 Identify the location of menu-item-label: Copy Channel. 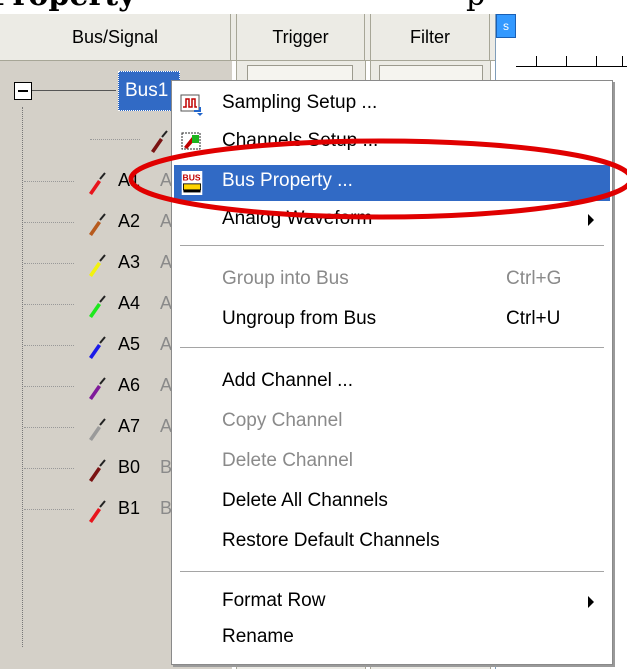
(282, 420).